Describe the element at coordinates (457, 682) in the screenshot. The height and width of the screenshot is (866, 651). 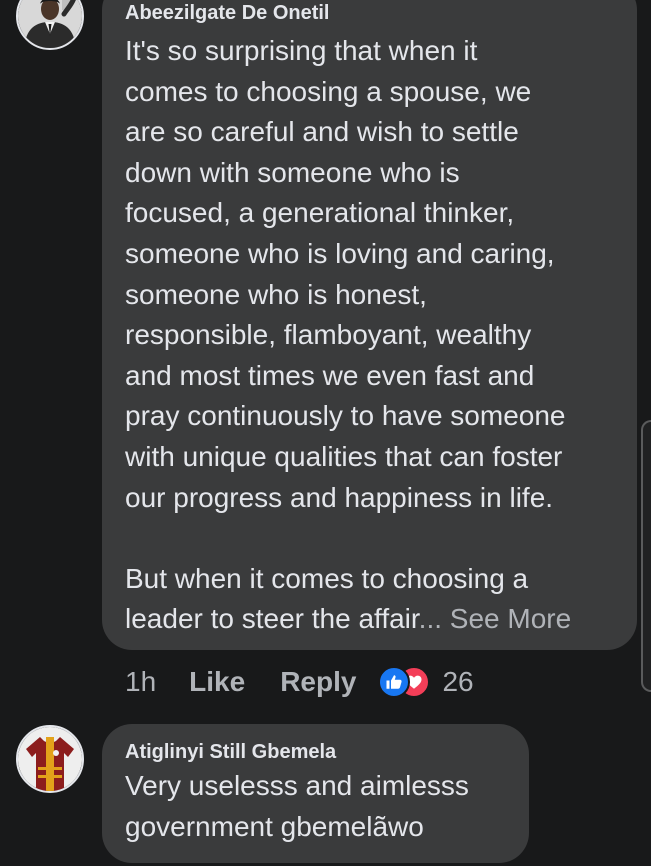
I see `reaction-count: 26` at that location.